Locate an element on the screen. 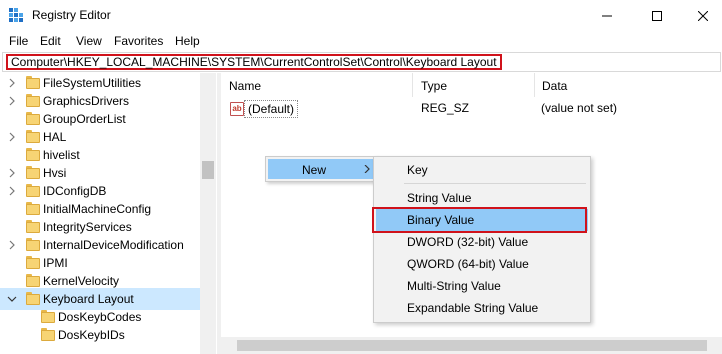  submenu-item-dword-value: DWORD (32-bit) Value is located at coordinates (482, 242).